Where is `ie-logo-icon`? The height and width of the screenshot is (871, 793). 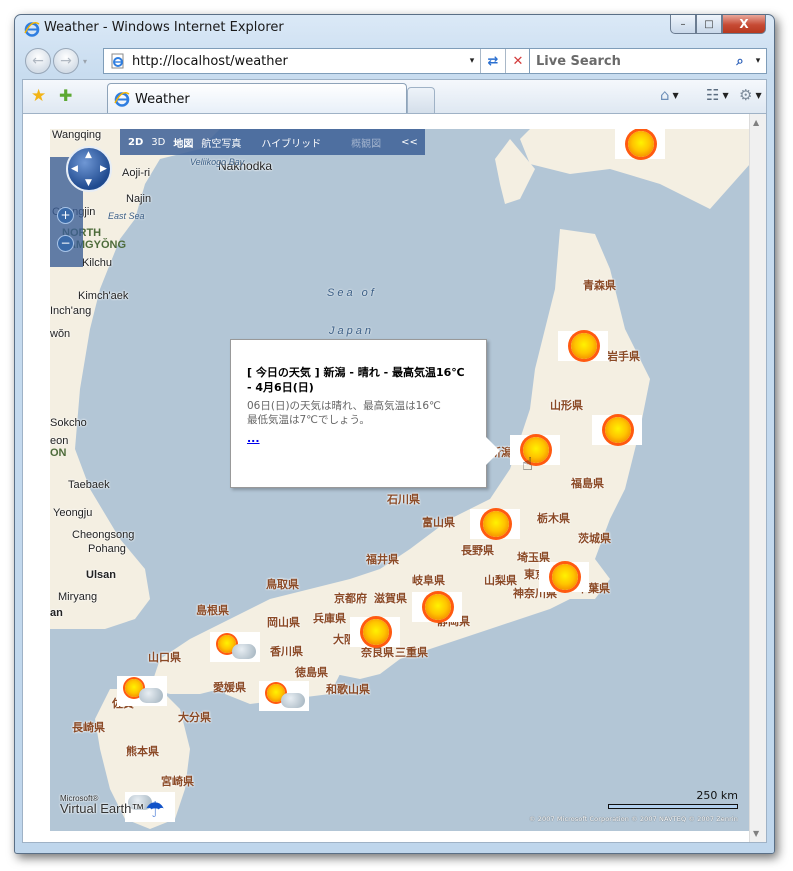 ie-logo-icon is located at coordinates (32, 29).